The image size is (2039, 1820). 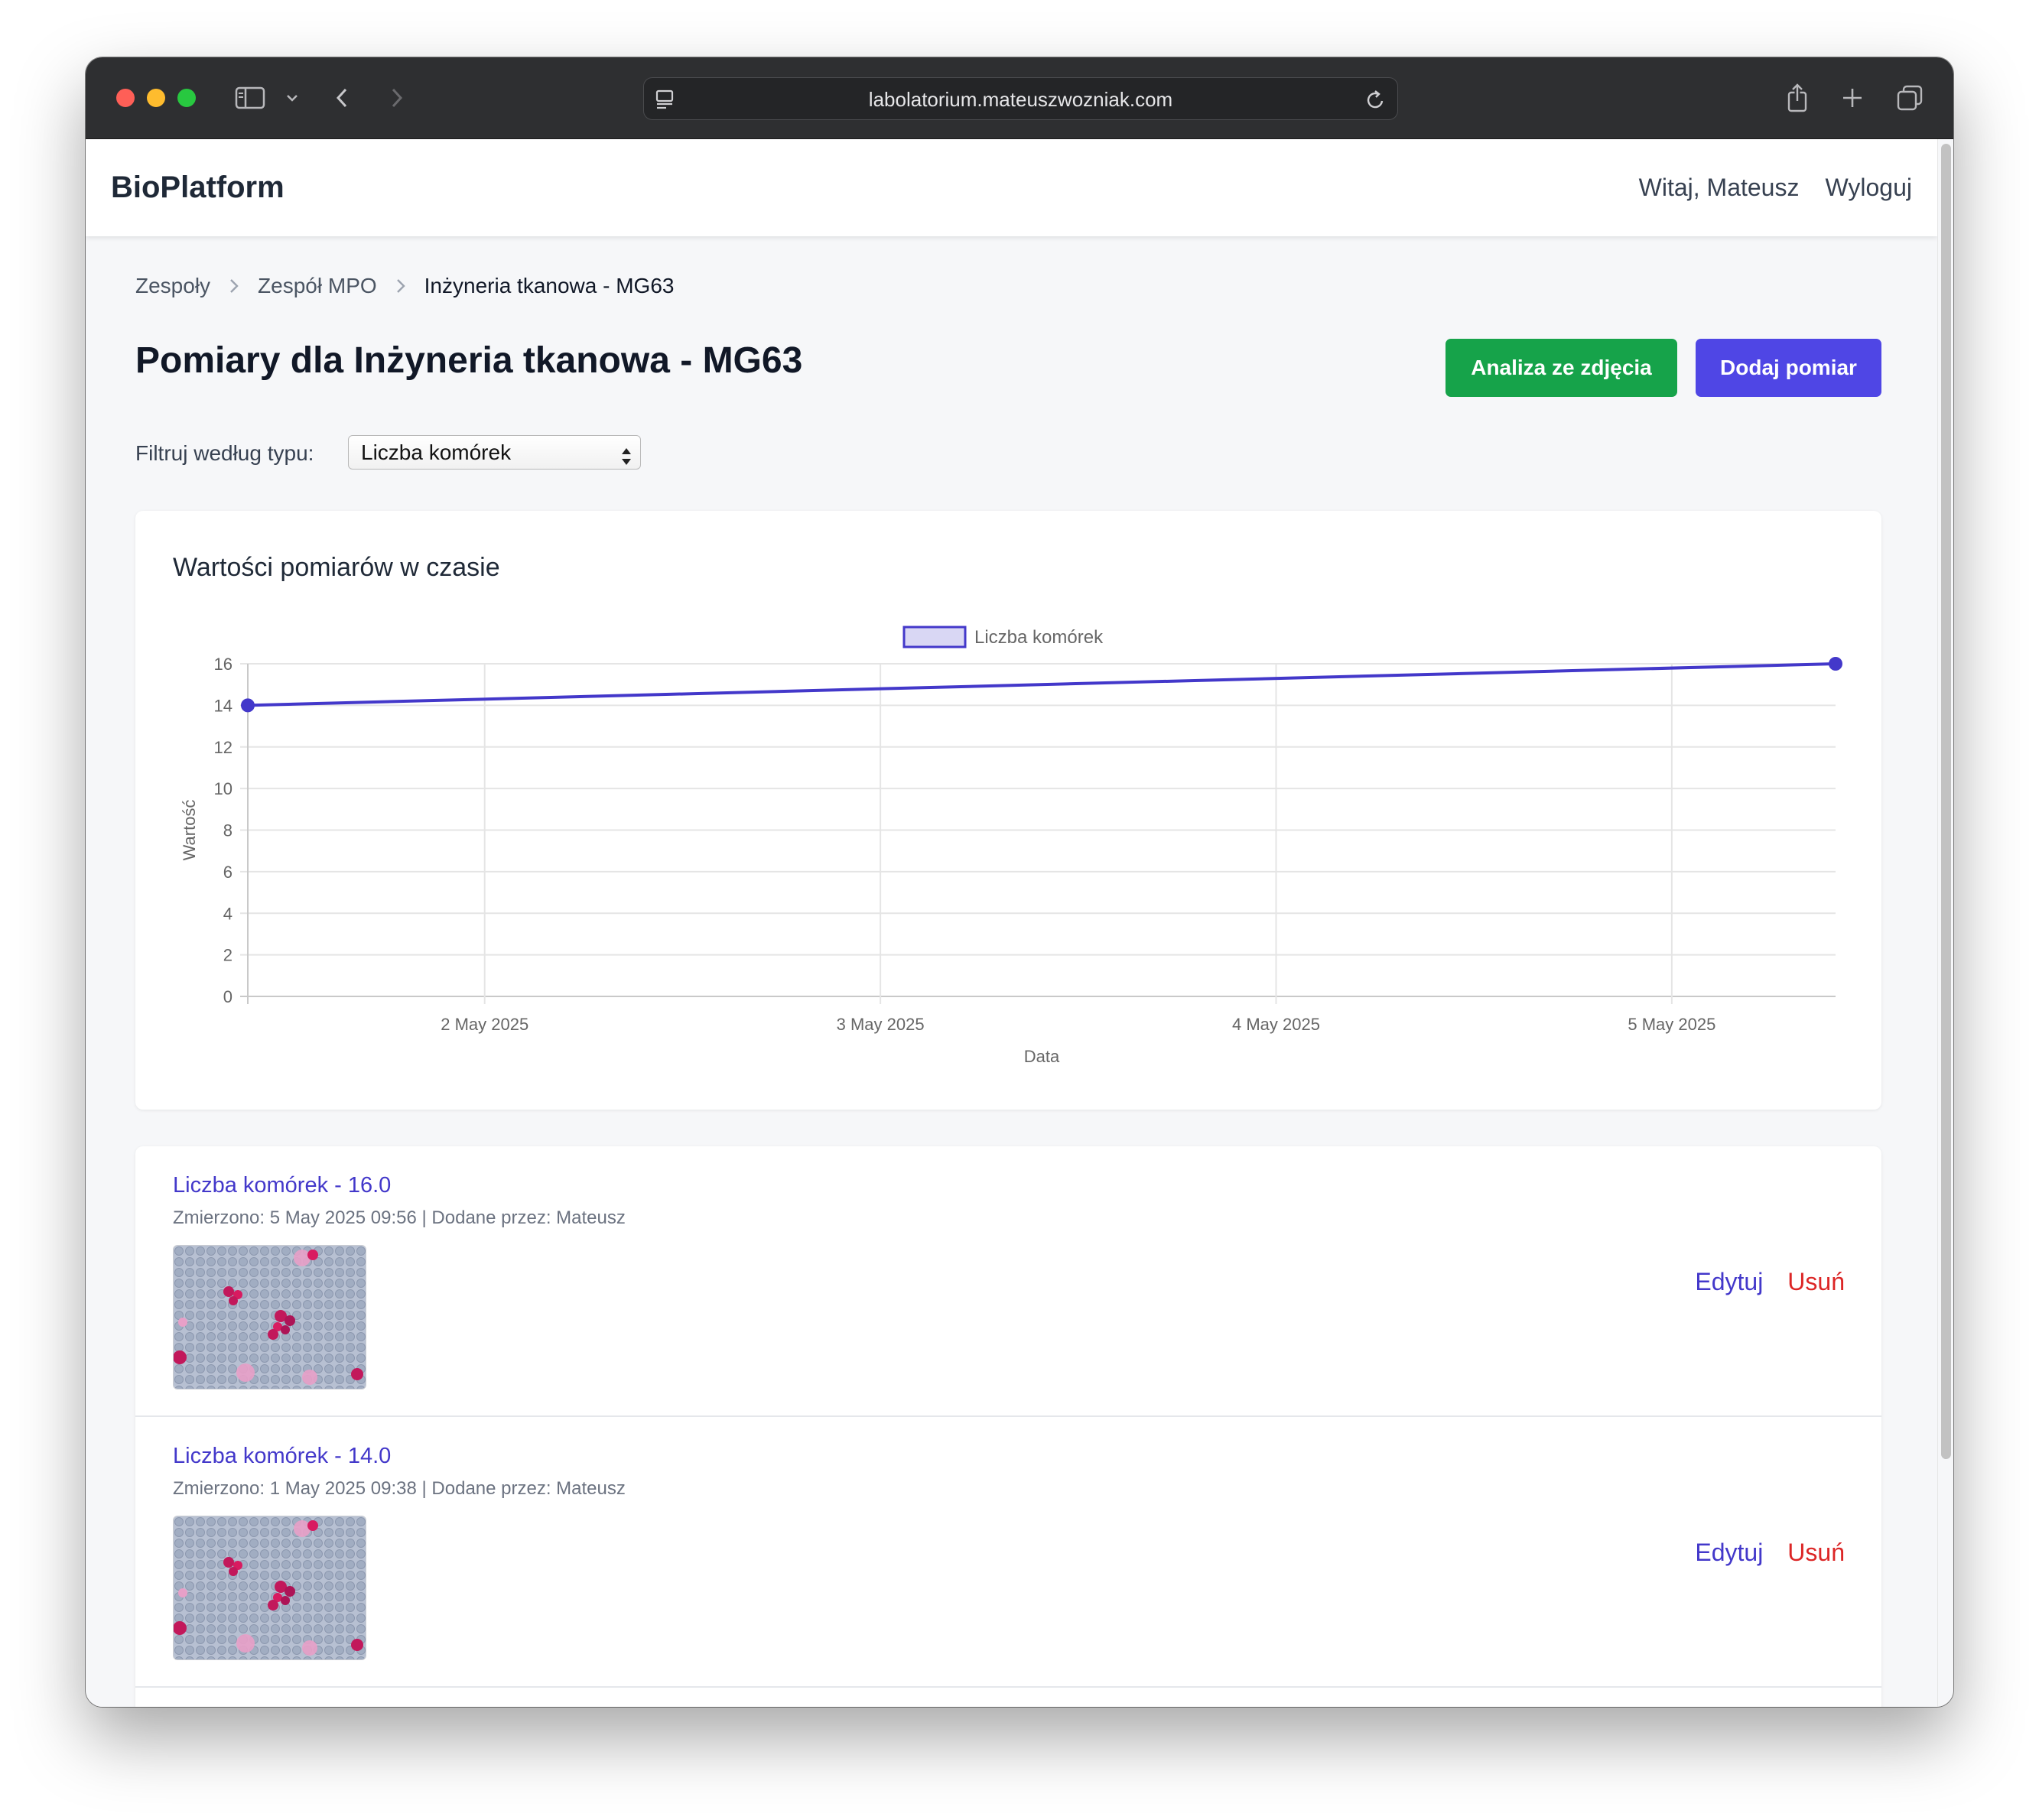 I want to click on share-icon, so click(x=1798, y=98).